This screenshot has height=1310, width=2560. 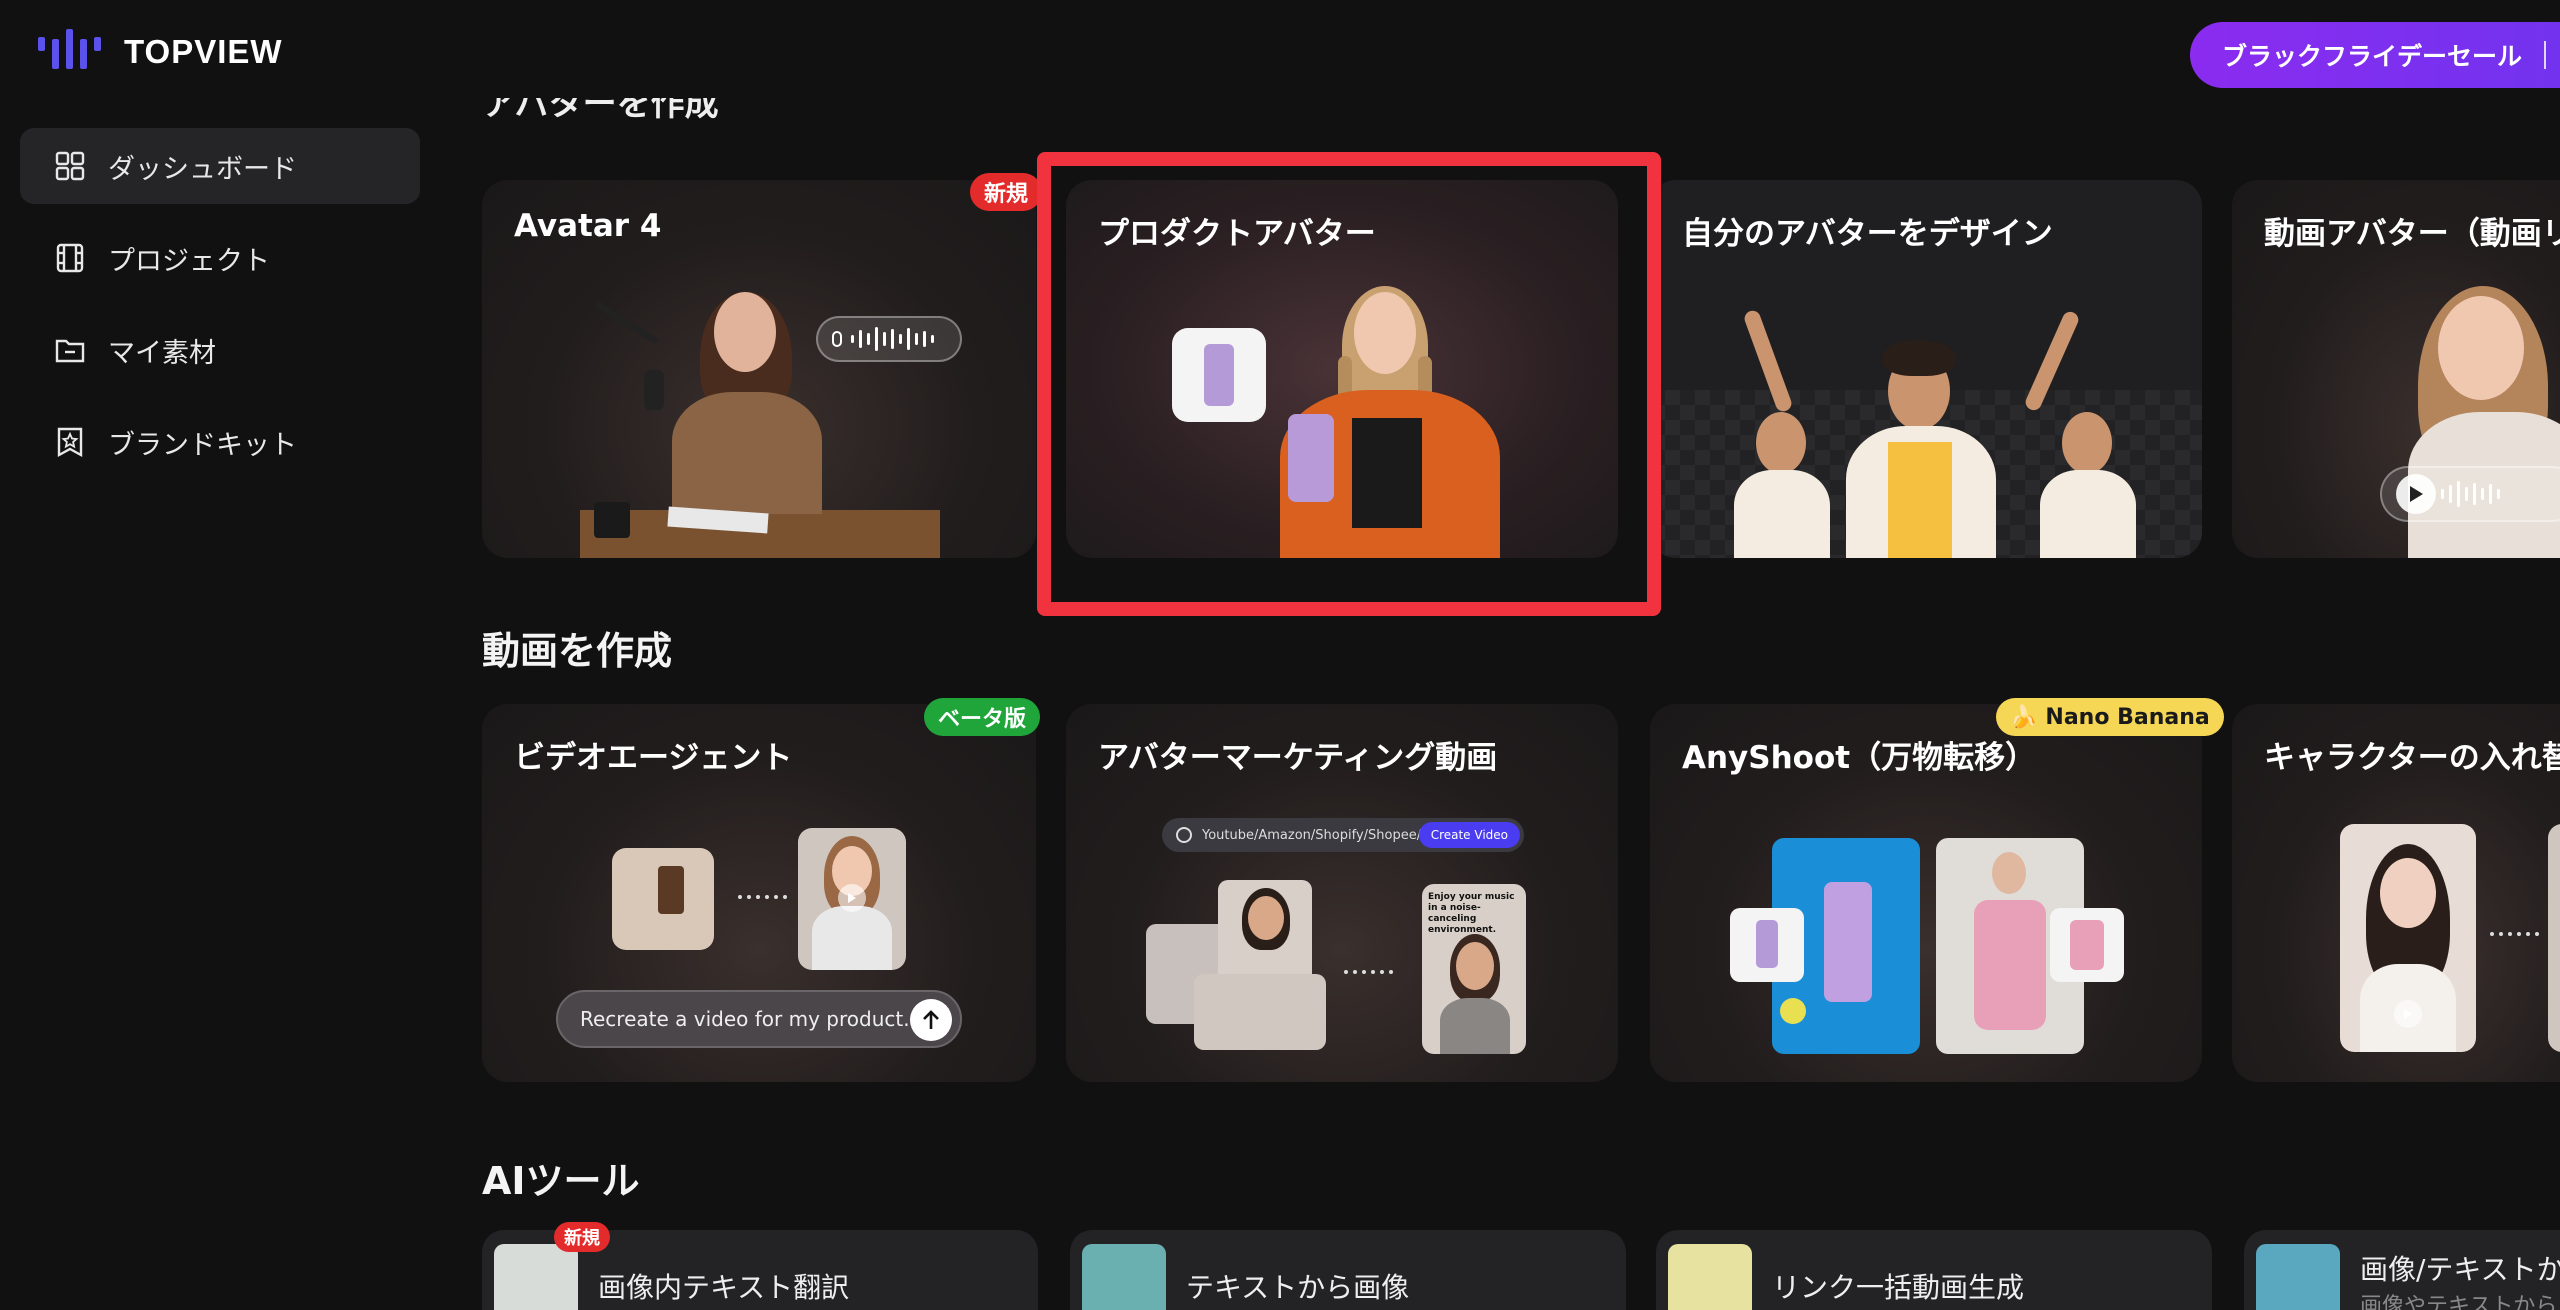 What do you see at coordinates (202, 445) in the screenshot?
I see `sidebar-item-label: ブランドキット` at bounding box center [202, 445].